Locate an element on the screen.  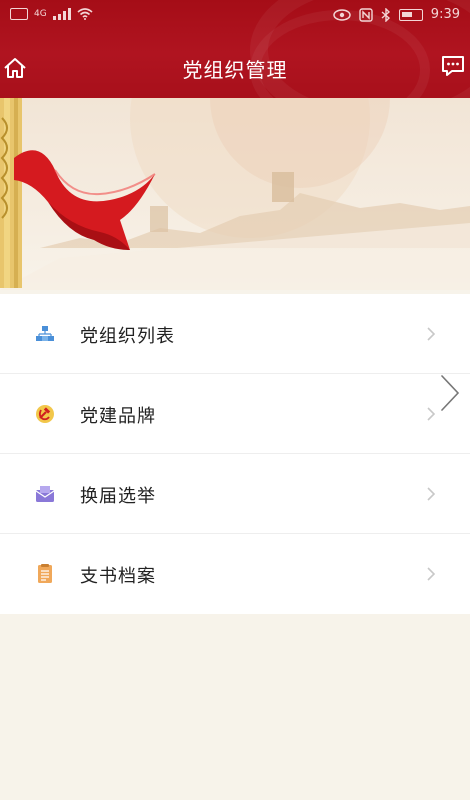
status-bar: 4G 9:39 is located at coordinates (235, 17).